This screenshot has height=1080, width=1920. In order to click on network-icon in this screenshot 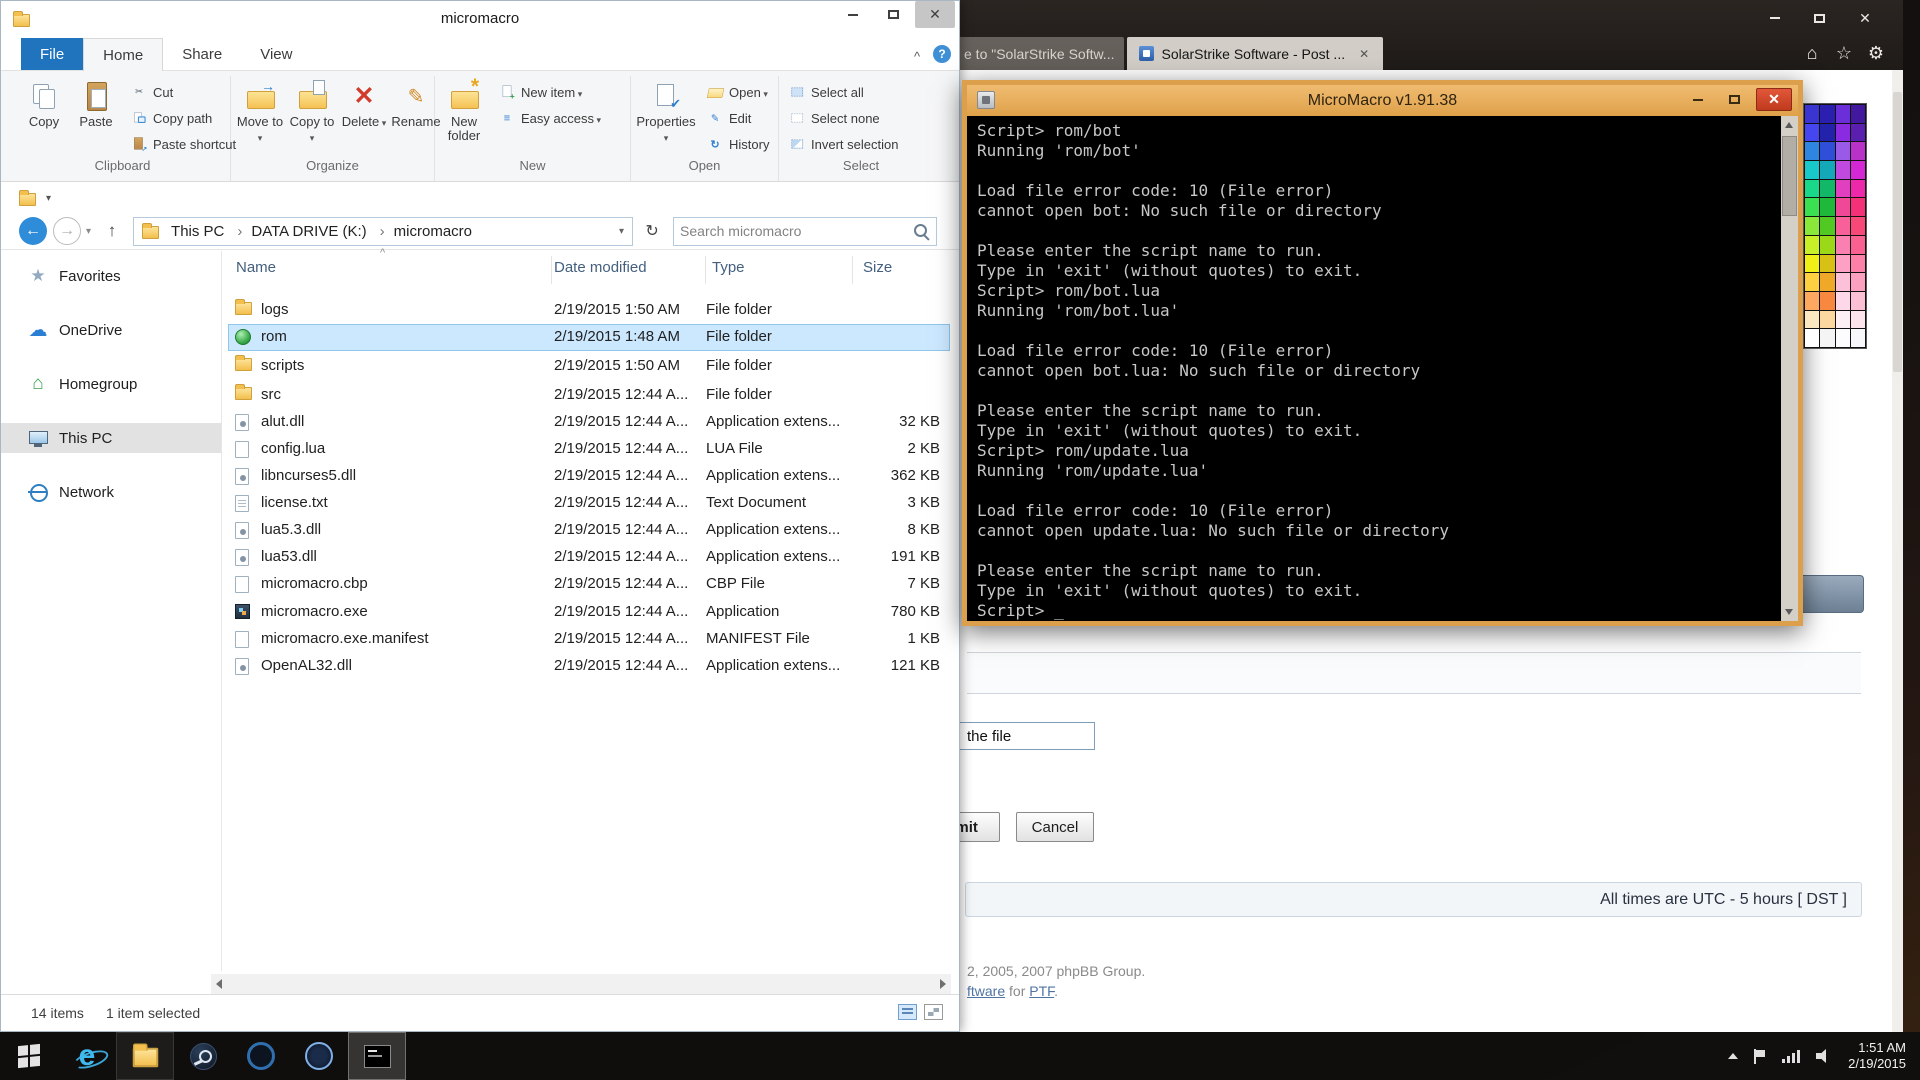, I will do `click(1791, 1056)`.